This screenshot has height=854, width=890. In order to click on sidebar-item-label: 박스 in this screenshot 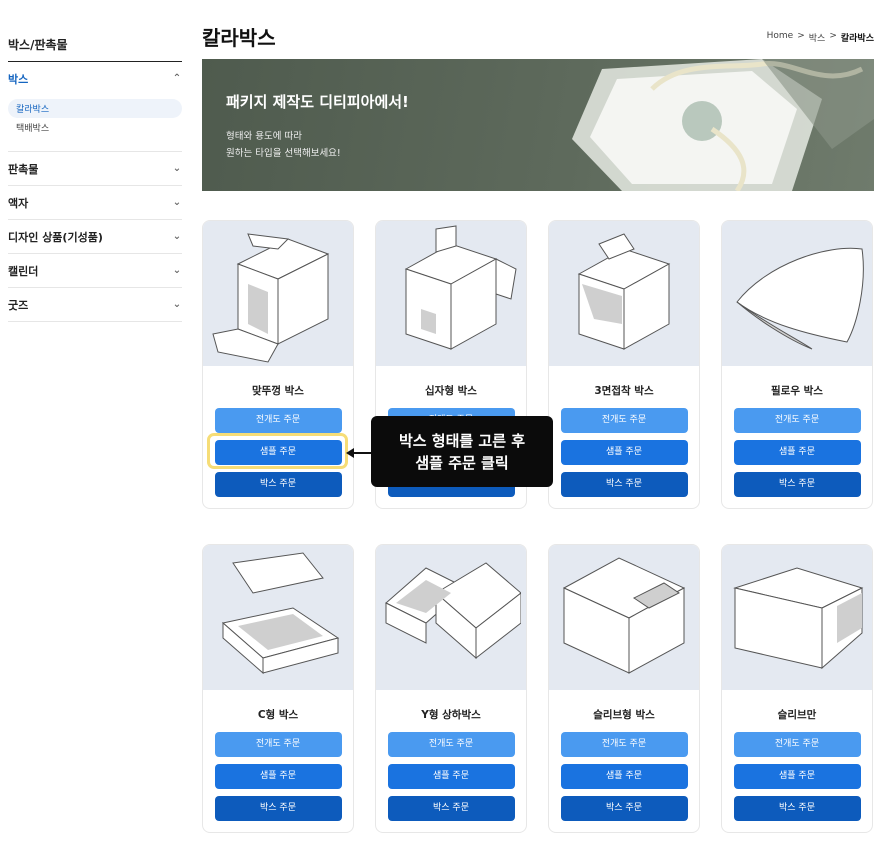, I will do `click(18, 79)`.